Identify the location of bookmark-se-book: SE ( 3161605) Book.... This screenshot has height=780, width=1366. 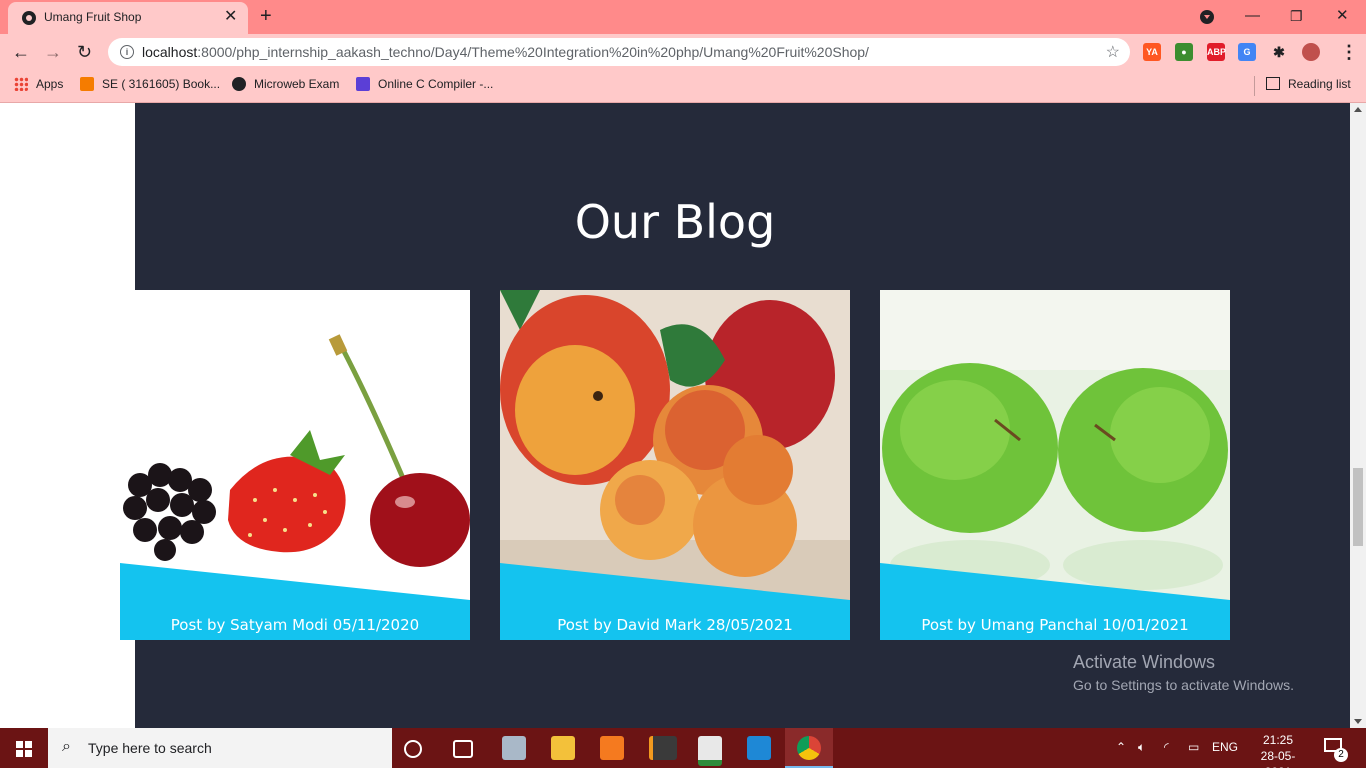
(150, 84).